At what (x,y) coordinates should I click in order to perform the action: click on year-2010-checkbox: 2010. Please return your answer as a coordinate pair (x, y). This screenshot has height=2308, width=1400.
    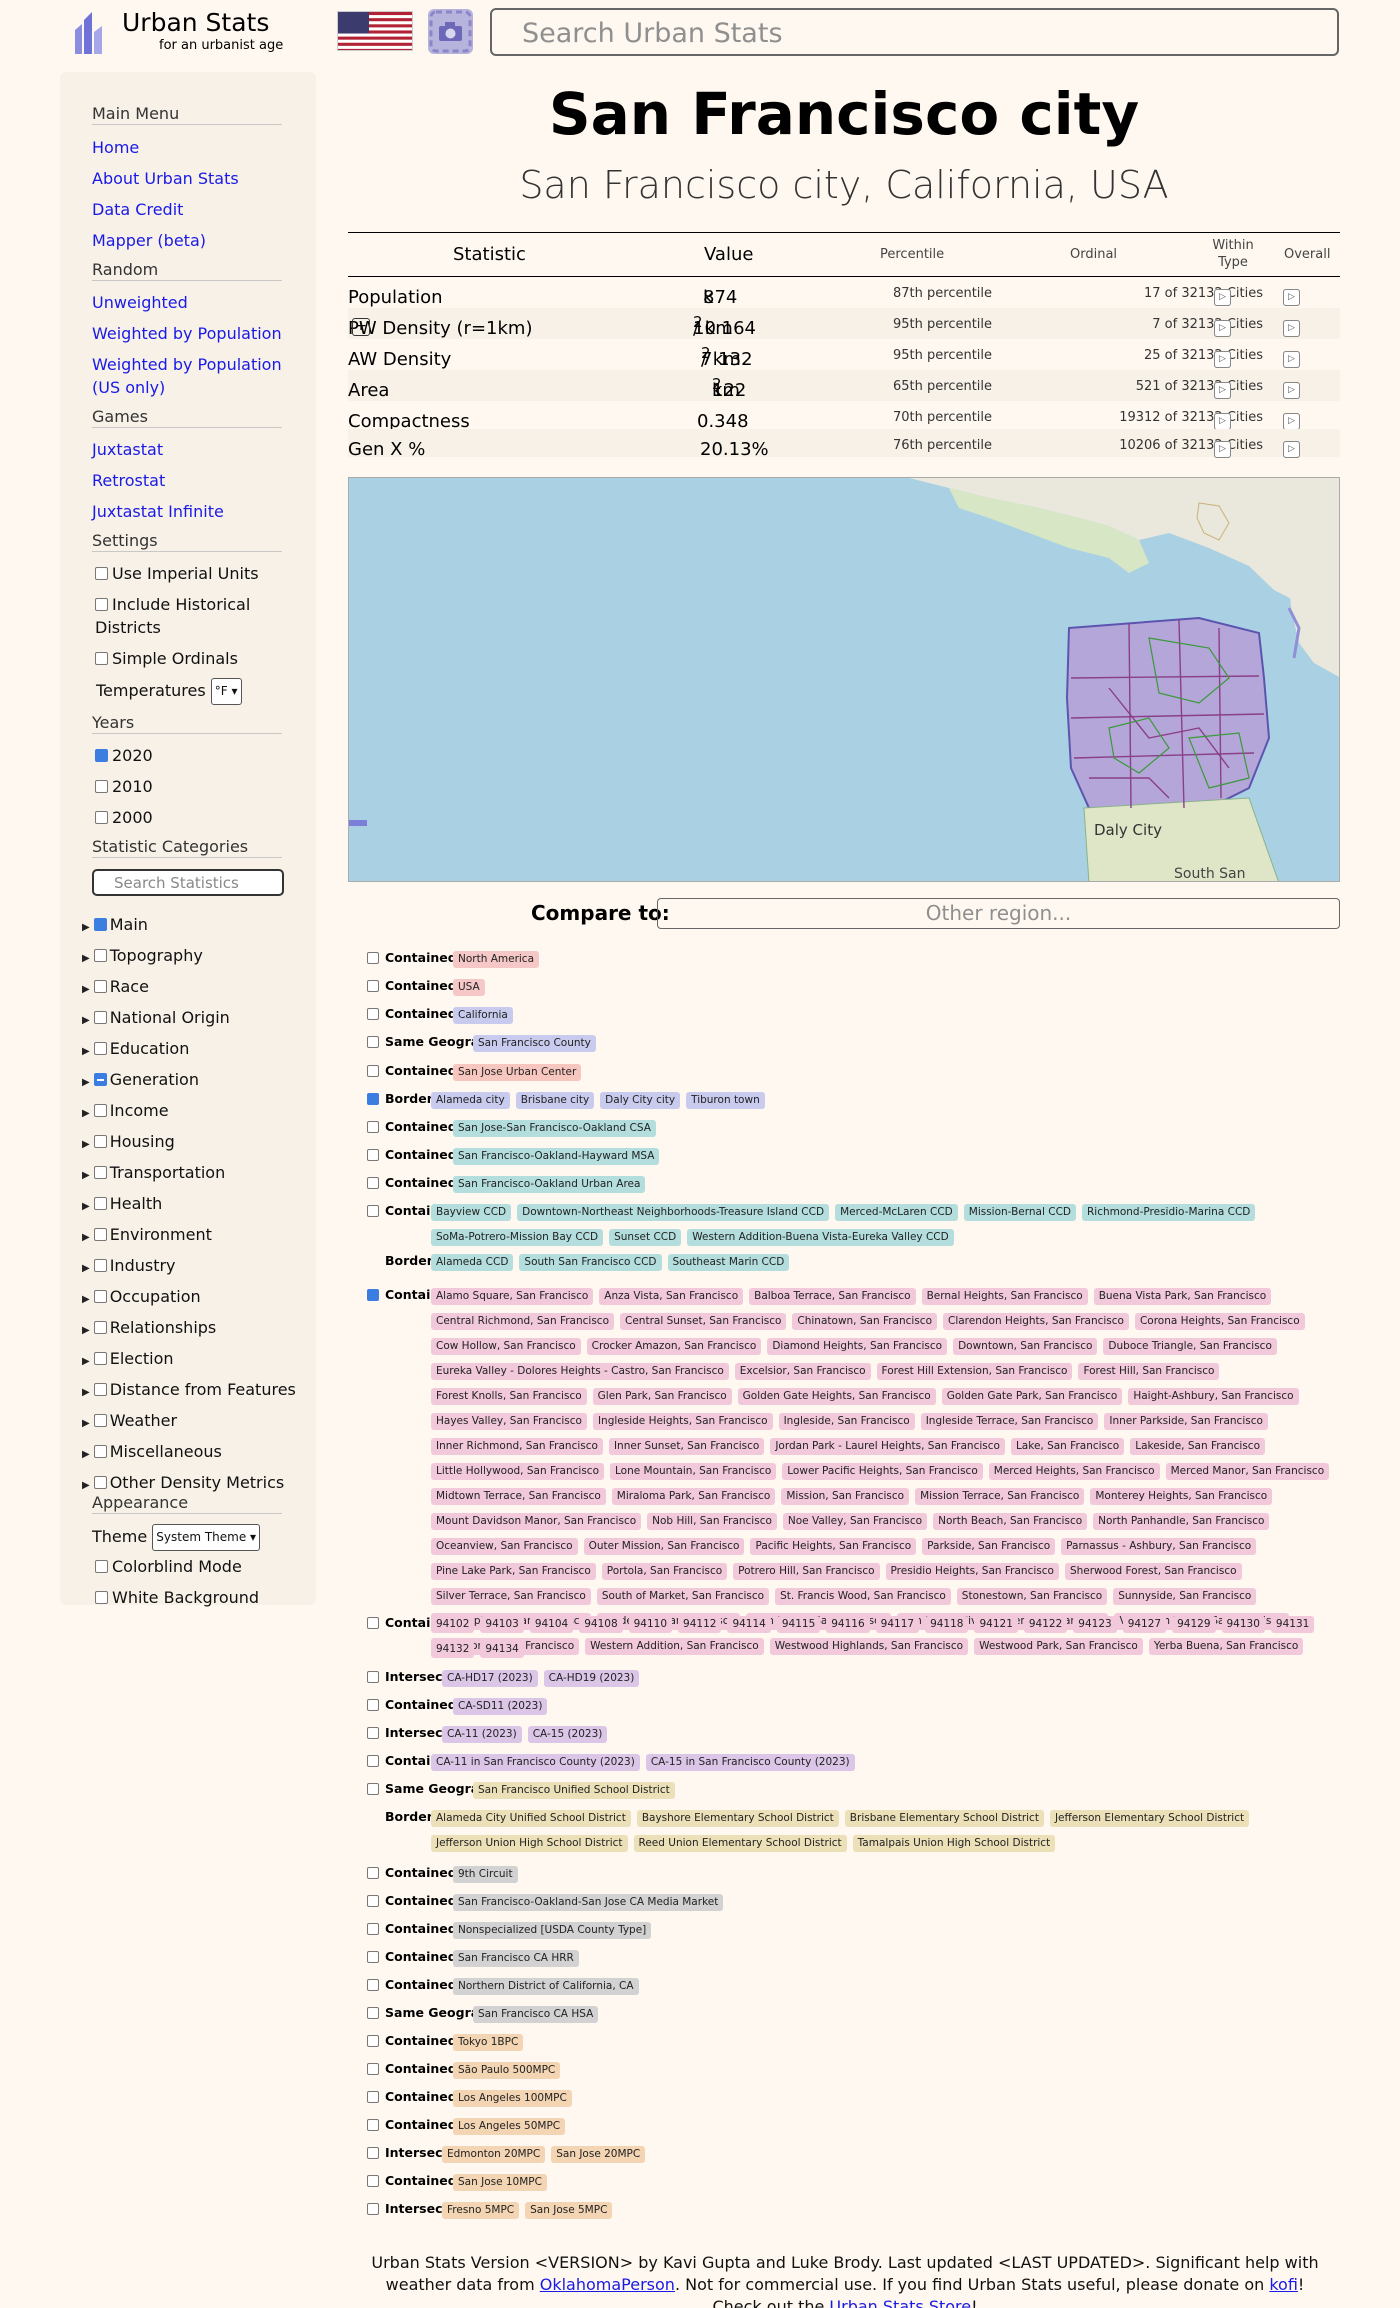
    Looking at the image, I should click on (195, 786).